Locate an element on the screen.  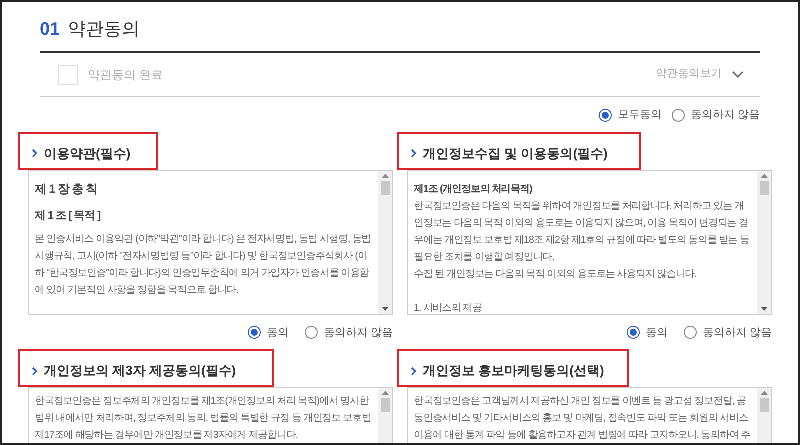
terms-text: 시행규칙, 고시(이하 "전자서명법령 등"이라 합니다) 및 한국정보인증주식회사 (이 is located at coordinates (201, 257).